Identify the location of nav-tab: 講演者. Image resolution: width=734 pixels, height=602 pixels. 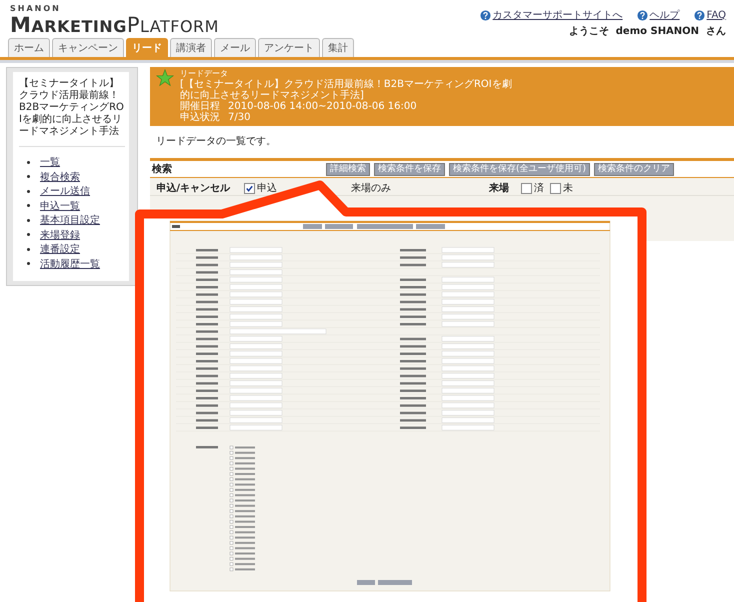
(191, 47).